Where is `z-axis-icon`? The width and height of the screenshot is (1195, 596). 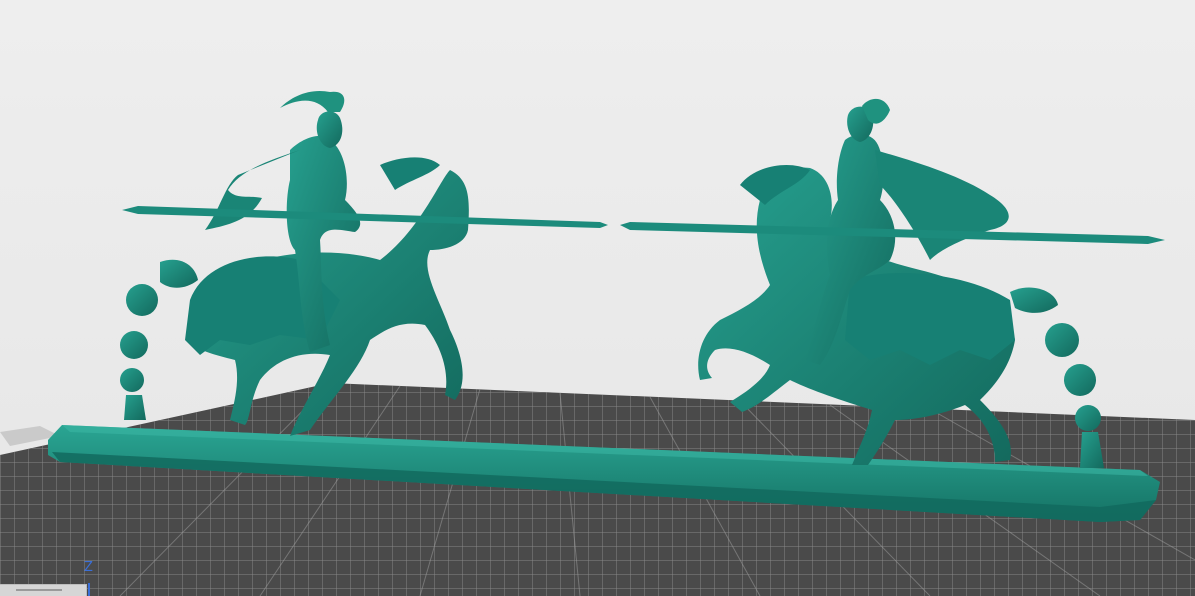 z-axis-icon is located at coordinates (89, 589).